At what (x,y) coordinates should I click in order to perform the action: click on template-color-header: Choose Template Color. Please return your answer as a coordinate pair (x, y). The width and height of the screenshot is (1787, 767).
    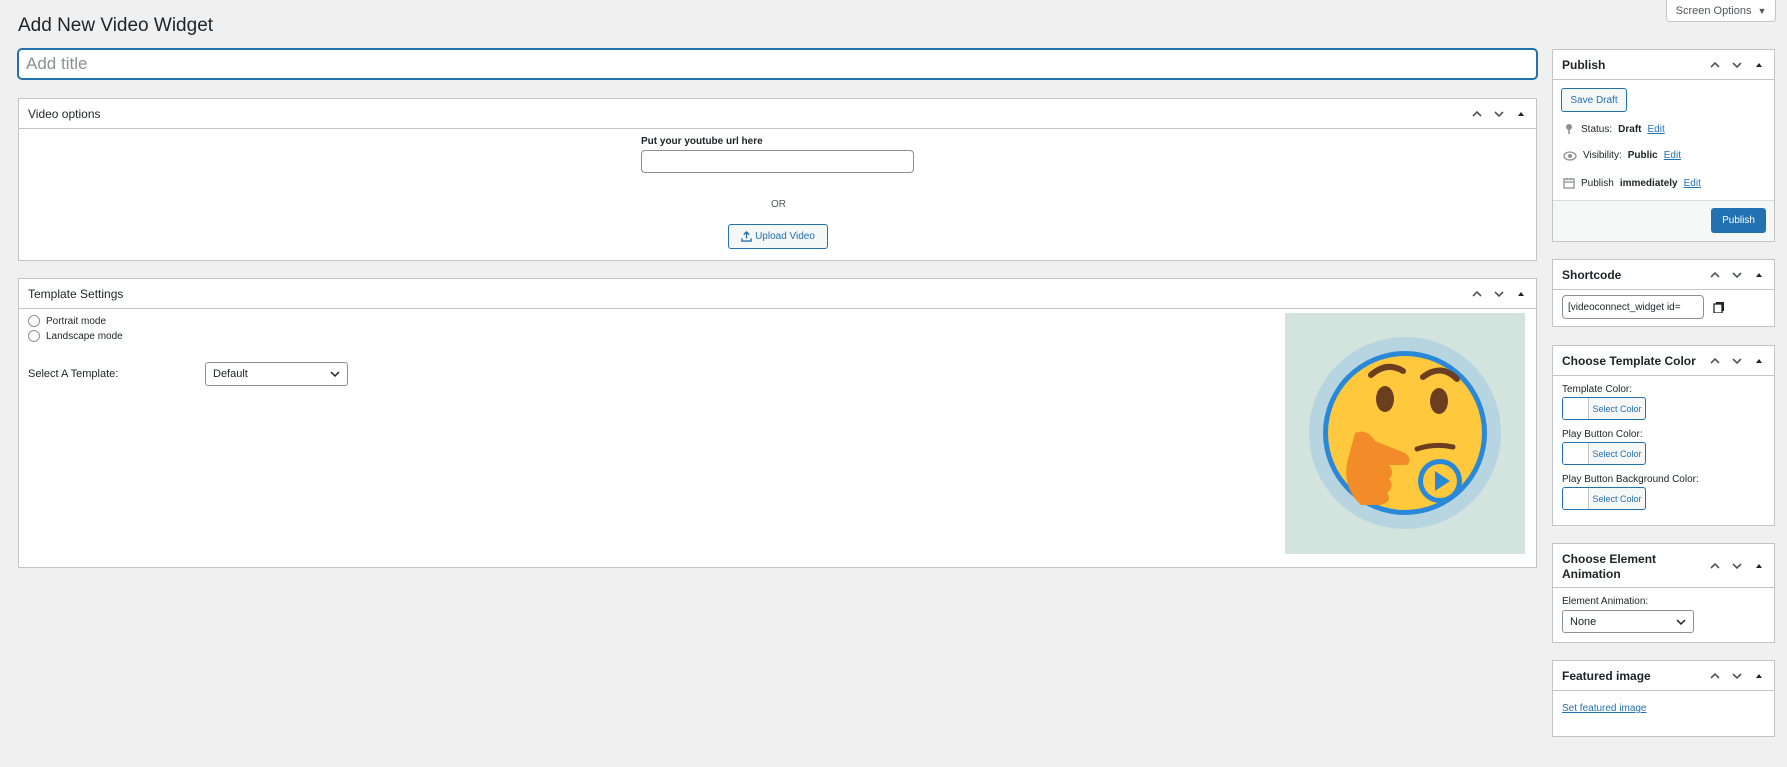
    Looking at the image, I should click on (1663, 361).